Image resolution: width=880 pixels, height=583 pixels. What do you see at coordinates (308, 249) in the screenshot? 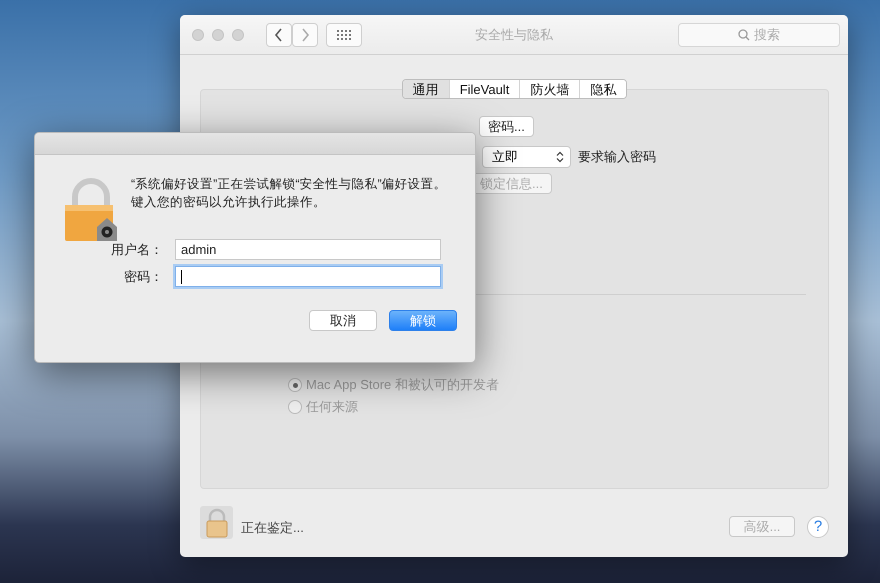
I see `input-field: admin` at bounding box center [308, 249].